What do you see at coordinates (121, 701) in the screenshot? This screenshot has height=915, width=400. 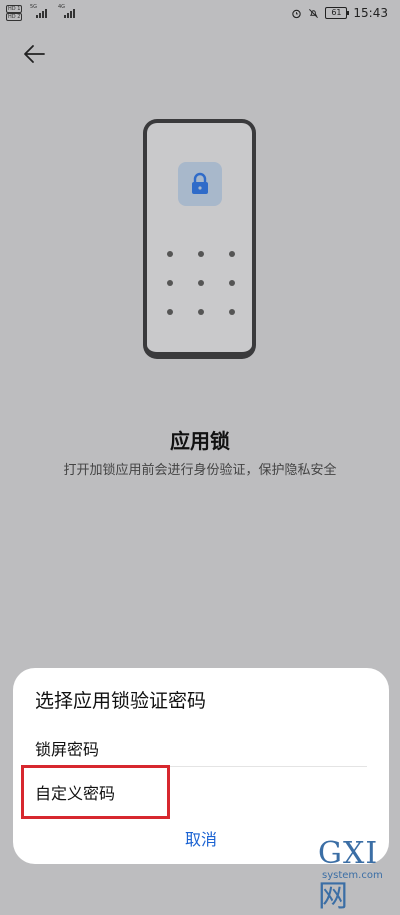 I see `dialog-title: 选择应用锁验证密码` at bounding box center [121, 701].